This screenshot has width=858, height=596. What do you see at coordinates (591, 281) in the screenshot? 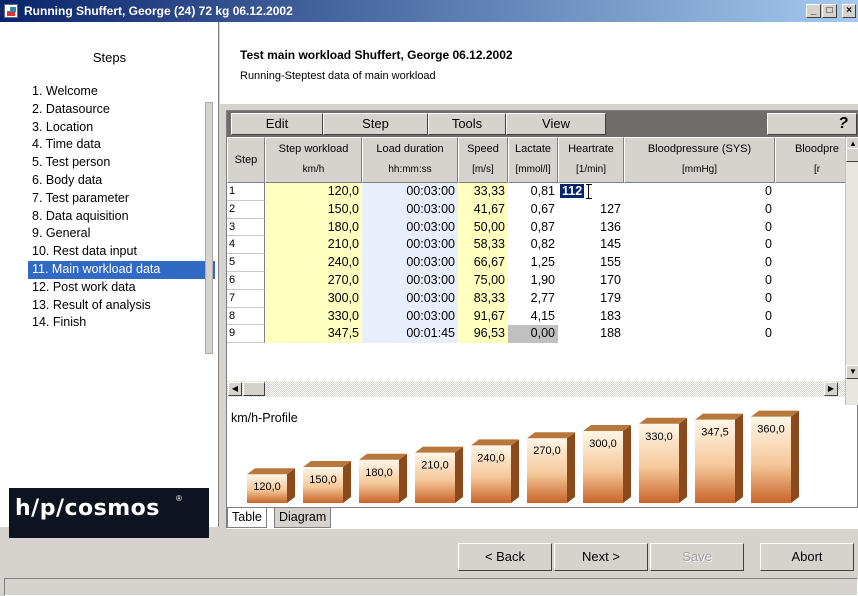
I see `heartrate-cell: 170` at bounding box center [591, 281].